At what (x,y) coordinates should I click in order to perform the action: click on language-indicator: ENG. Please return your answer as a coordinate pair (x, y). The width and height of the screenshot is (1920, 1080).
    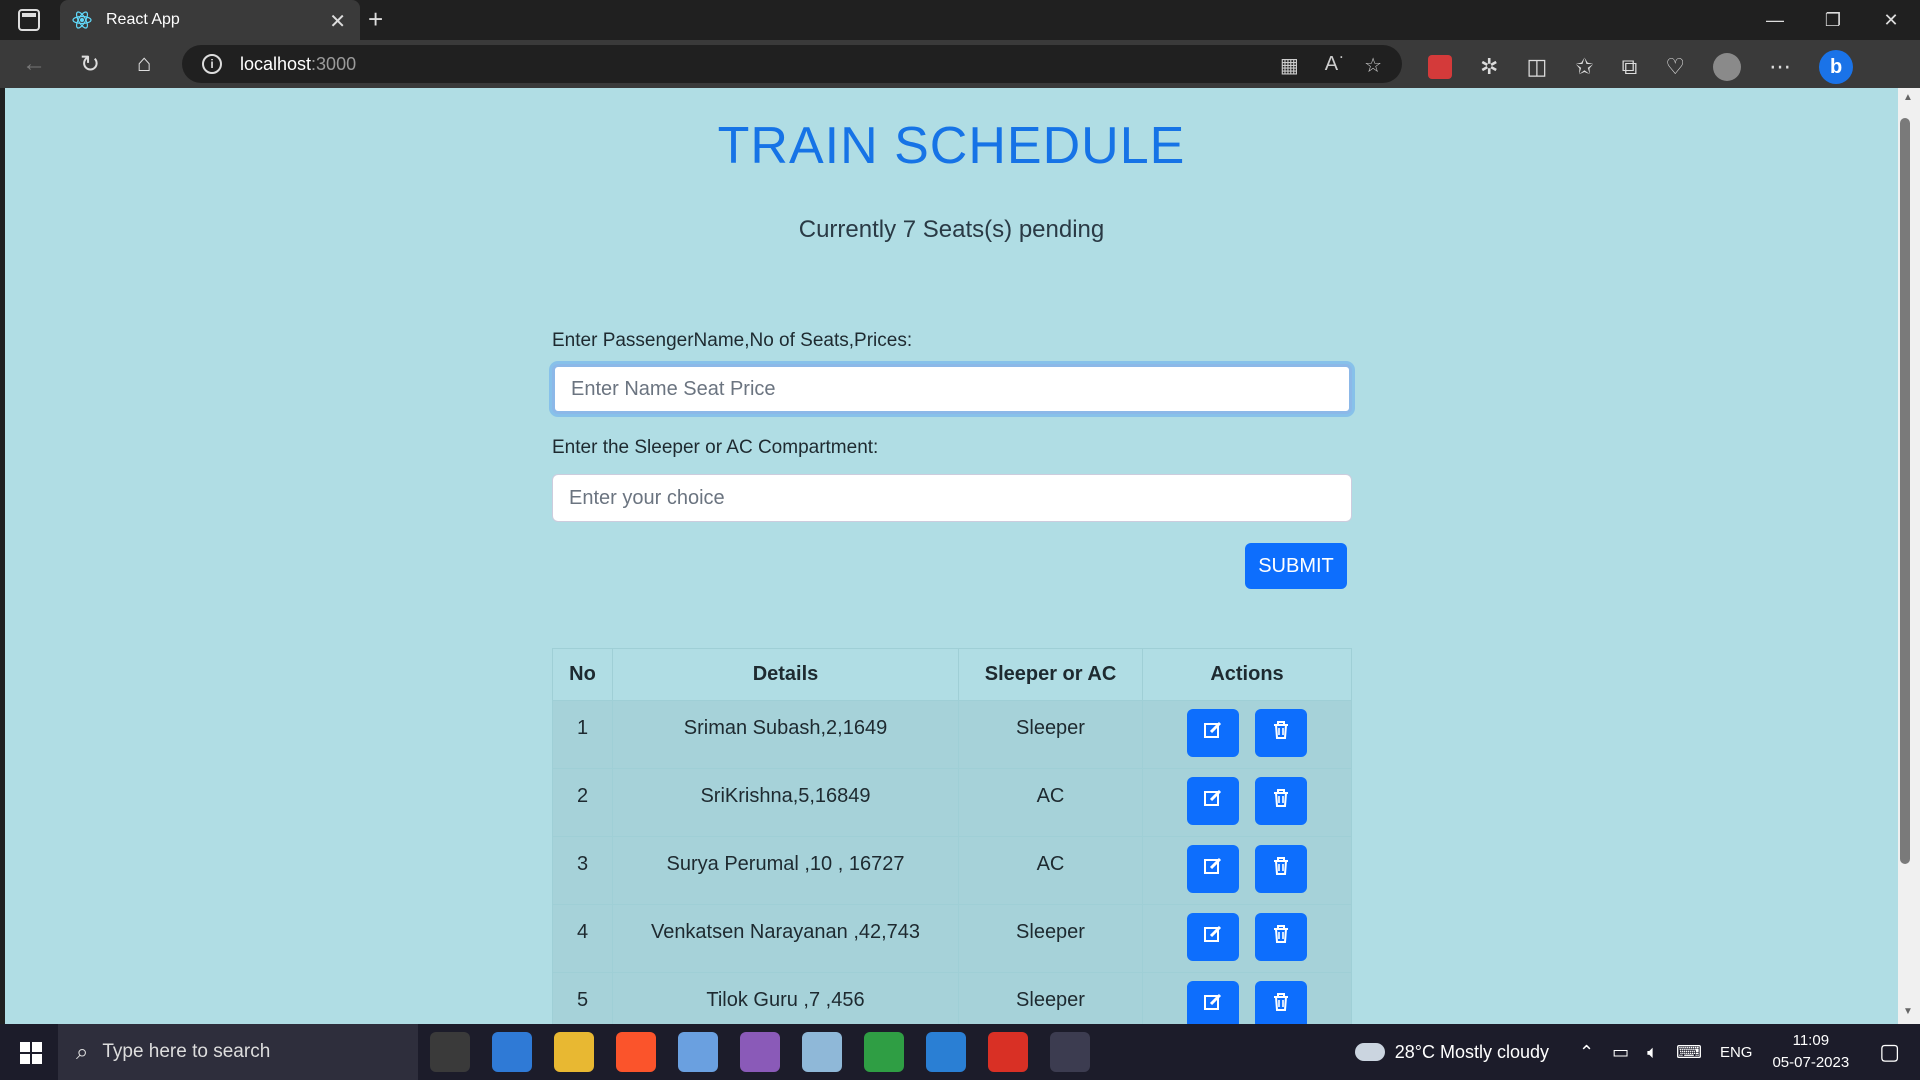
    Looking at the image, I should click on (1736, 1052).